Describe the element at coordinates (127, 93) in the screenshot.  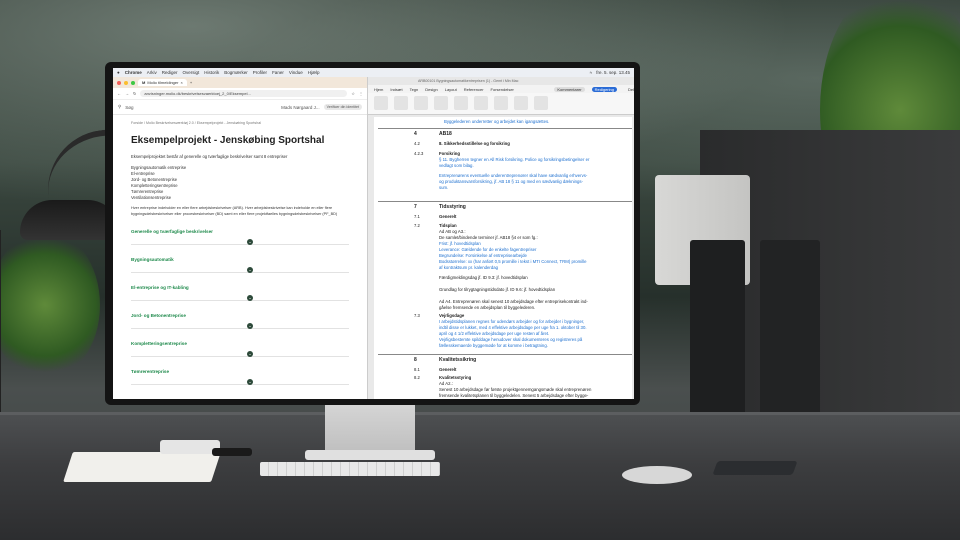
I see `forward-icon: →` at that location.